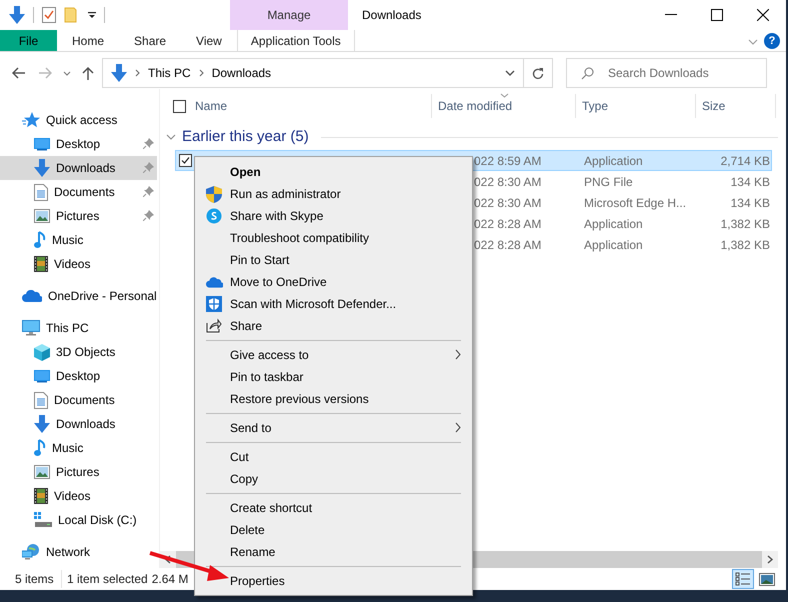 The width and height of the screenshot is (788, 602). I want to click on table-cell-text: 022 8:59 AM, so click(508, 161).